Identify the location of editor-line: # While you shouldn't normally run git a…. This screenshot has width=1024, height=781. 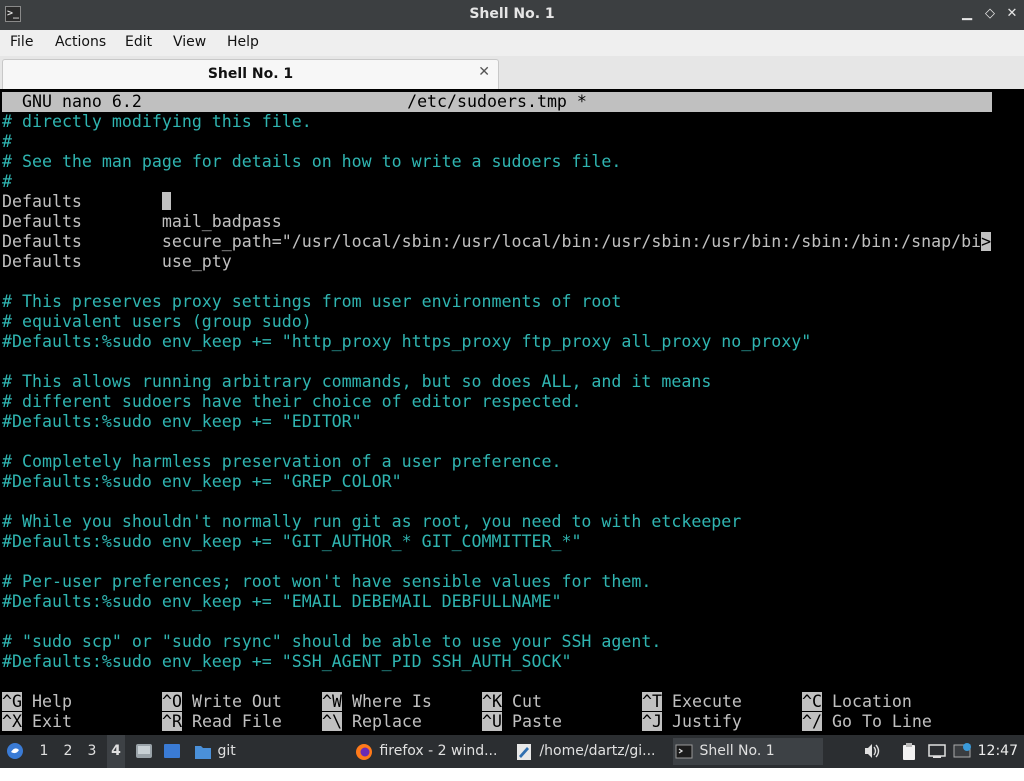
(497, 522).